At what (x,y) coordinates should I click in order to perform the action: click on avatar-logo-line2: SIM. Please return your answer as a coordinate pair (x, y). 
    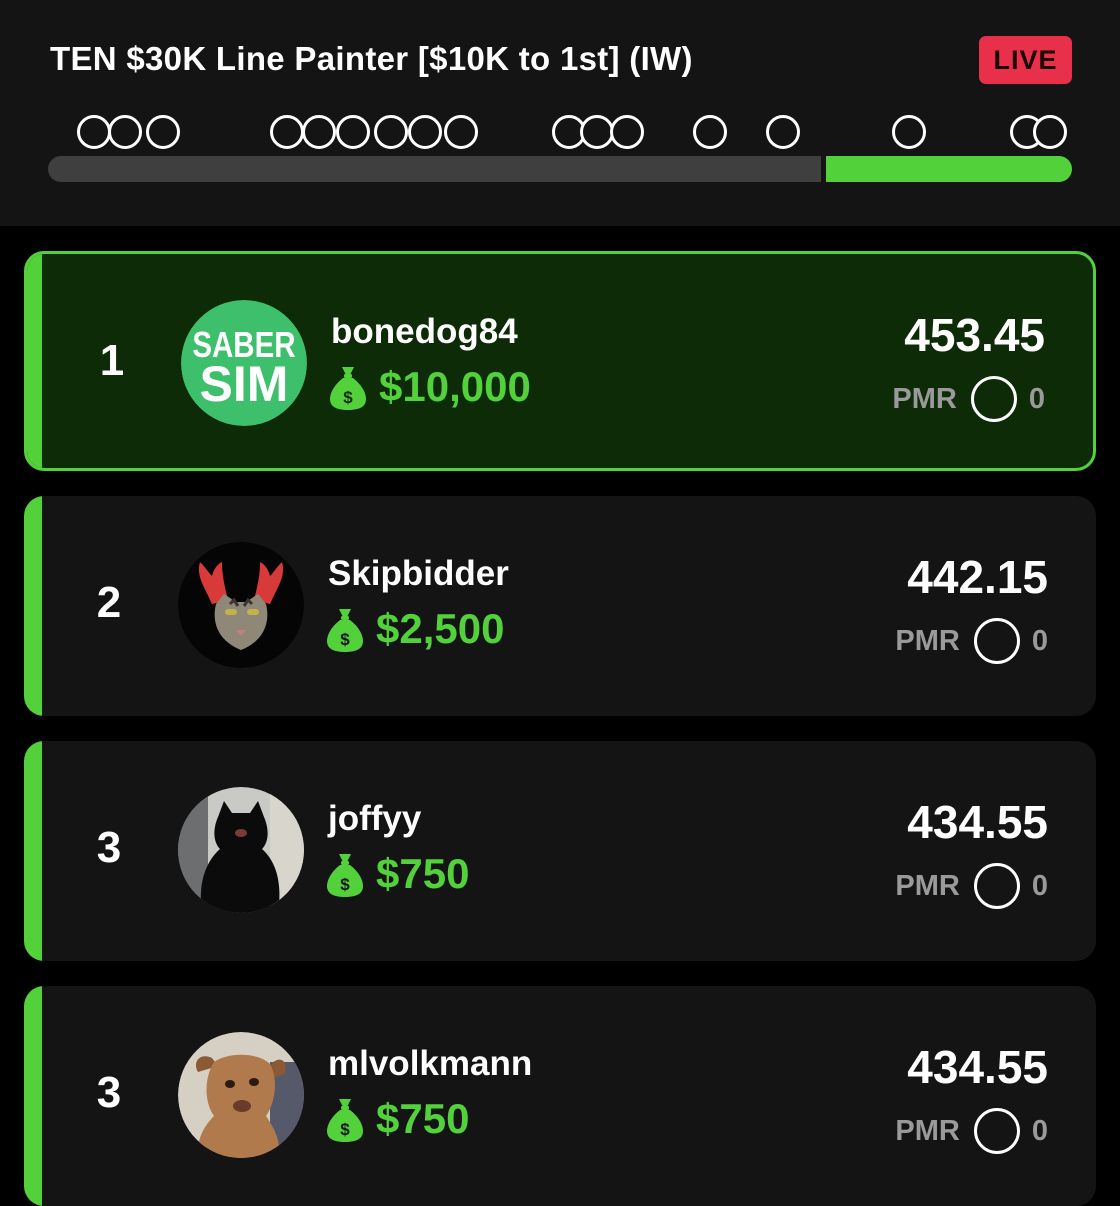
    Looking at the image, I should click on (244, 384).